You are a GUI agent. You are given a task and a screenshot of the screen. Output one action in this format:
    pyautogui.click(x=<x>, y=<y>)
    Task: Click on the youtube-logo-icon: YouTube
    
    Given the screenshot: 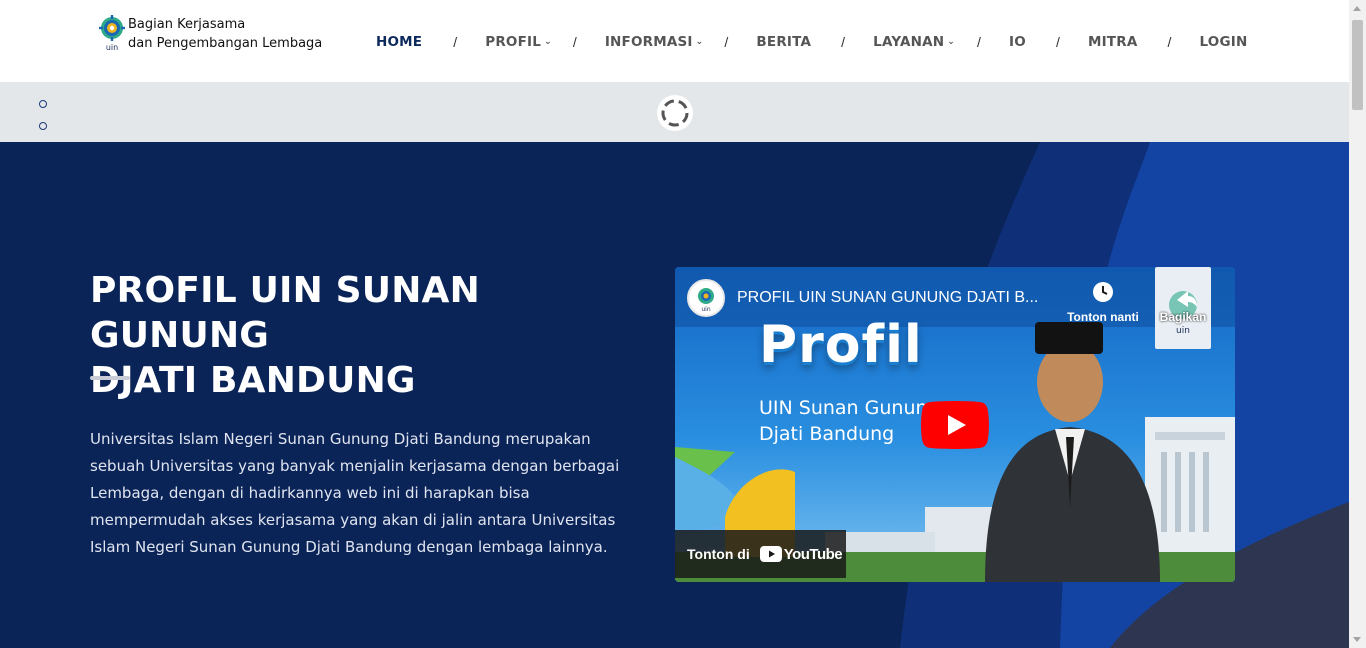 What is the action you would take?
    pyautogui.click(x=801, y=554)
    